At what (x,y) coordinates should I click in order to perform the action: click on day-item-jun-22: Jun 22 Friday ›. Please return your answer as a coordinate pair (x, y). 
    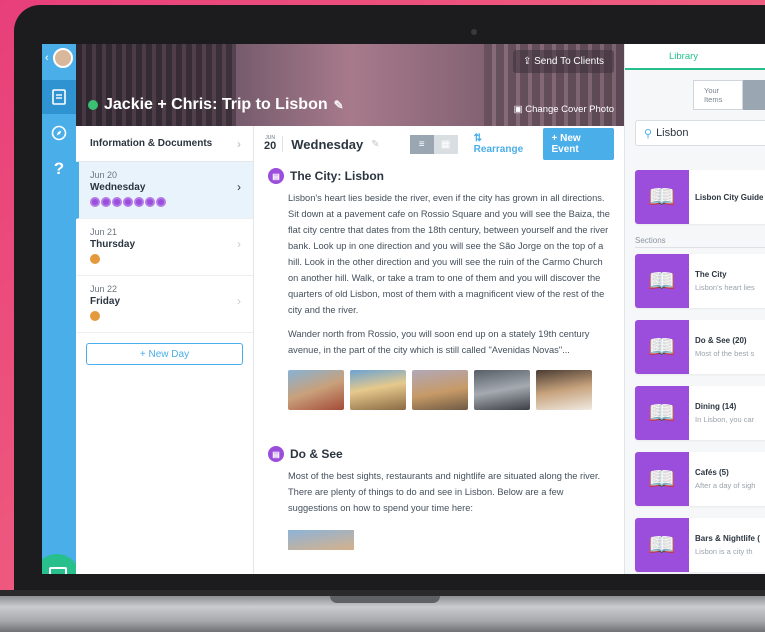
    Looking at the image, I should click on (164, 304).